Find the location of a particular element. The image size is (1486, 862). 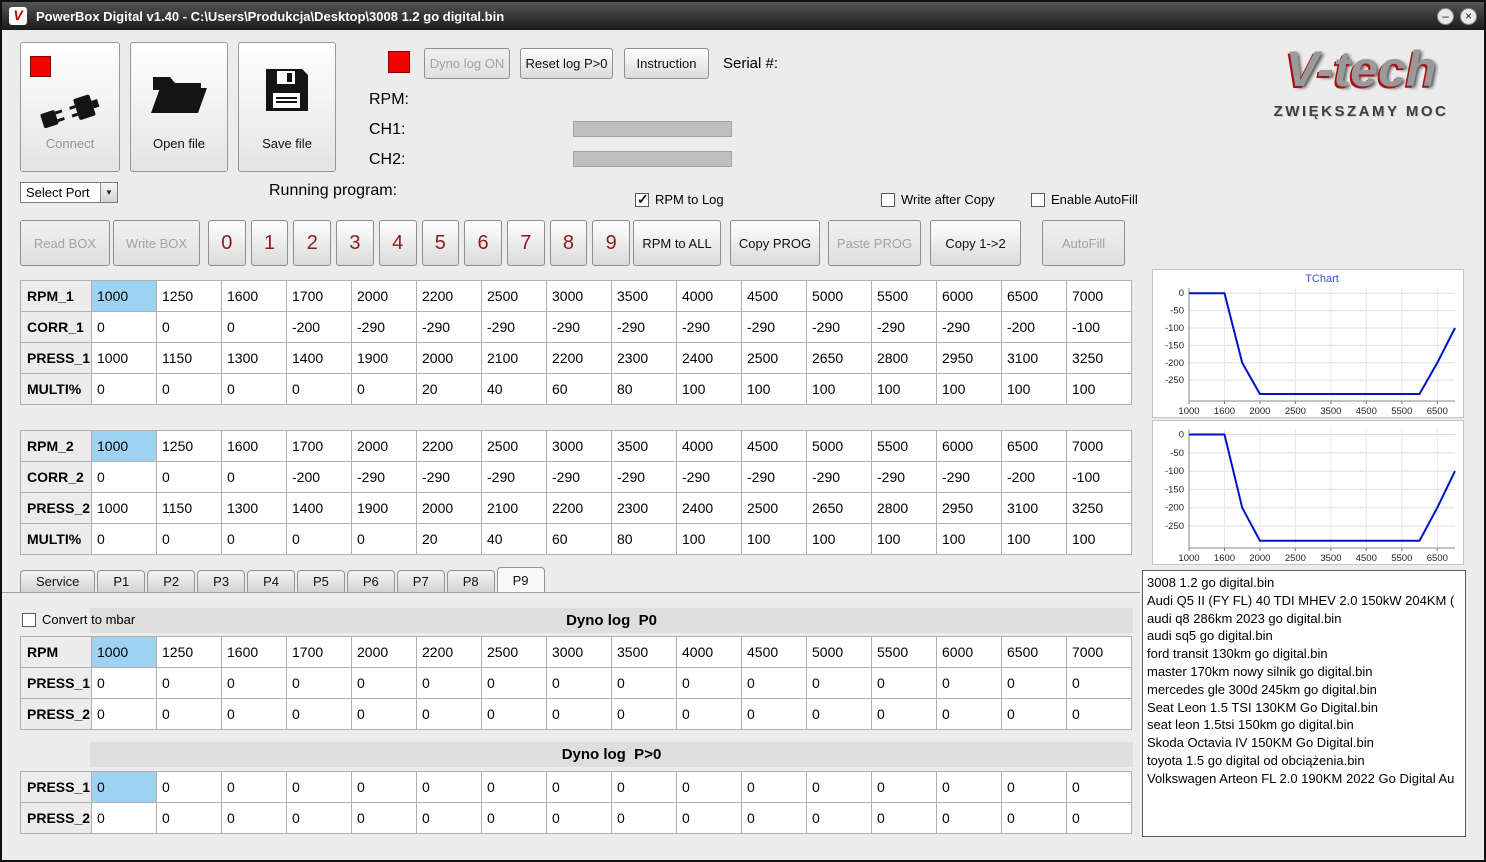

save-file-button: Save file is located at coordinates (287, 107).